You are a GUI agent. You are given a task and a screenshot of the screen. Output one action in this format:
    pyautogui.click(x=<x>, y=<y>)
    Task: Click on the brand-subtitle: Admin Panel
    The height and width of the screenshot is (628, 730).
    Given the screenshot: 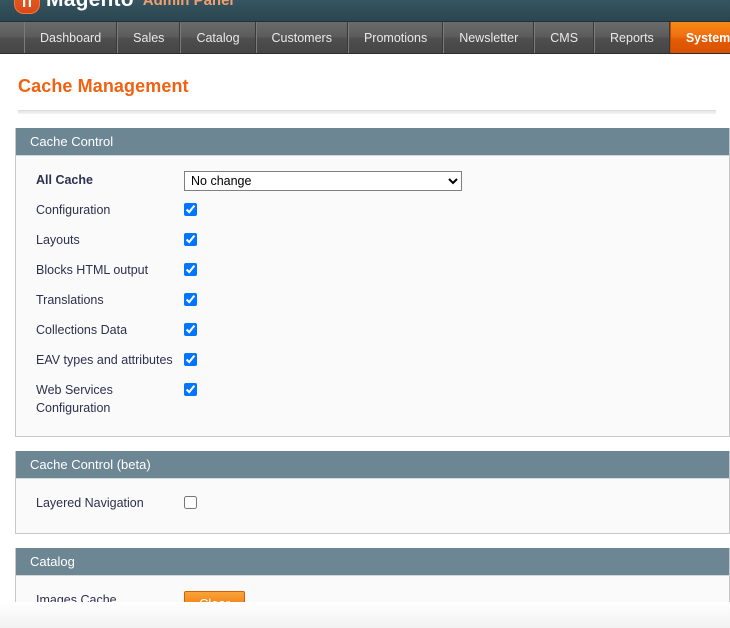 What is the action you would take?
    pyautogui.click(x=188, y=4)
    